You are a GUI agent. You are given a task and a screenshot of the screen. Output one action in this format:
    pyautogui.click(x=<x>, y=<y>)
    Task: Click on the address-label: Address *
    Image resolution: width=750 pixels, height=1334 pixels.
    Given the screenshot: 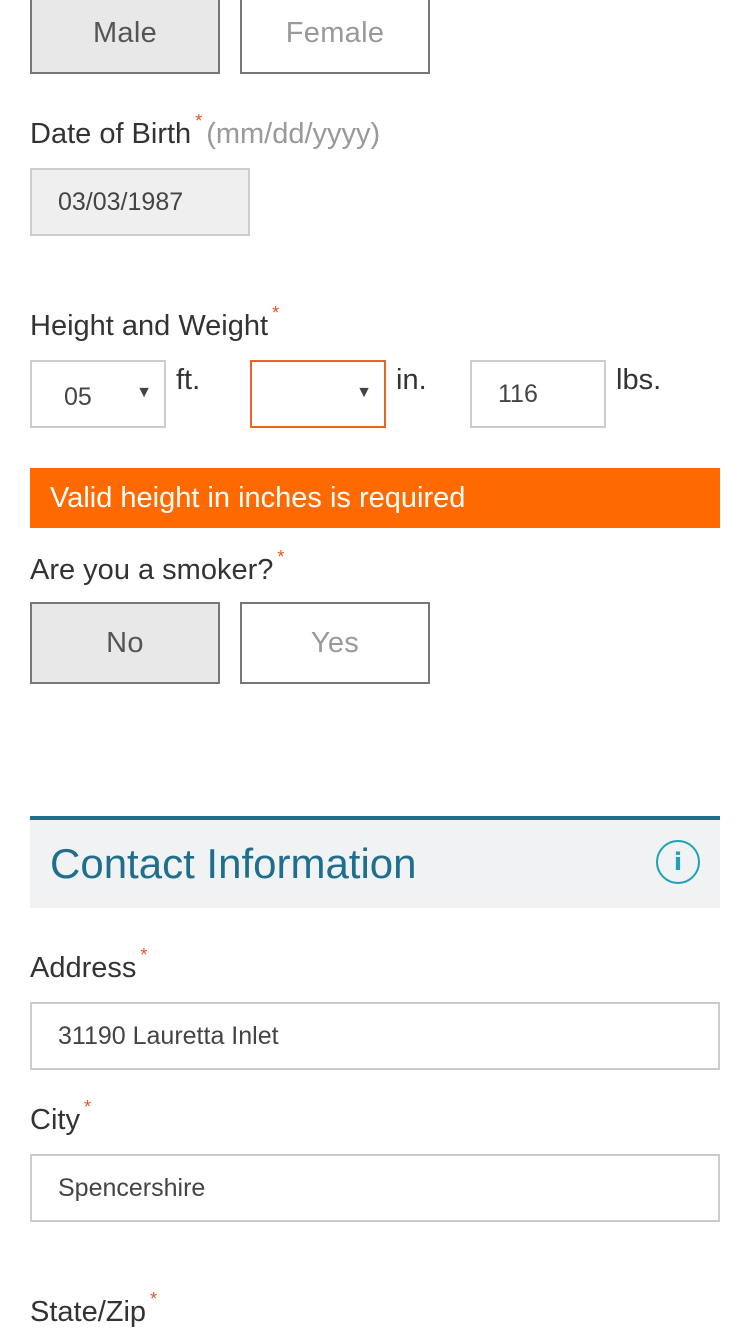 What is the action you would take?
    pyautogui.click(x=88, y=965)
    